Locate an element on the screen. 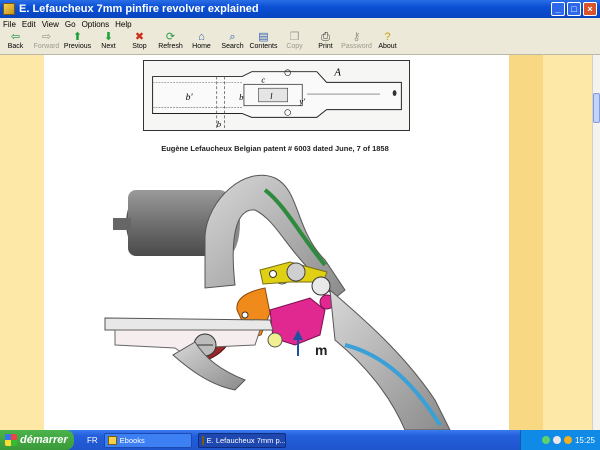 Image resolution: width=600 pixels, height=450 pixels. label-a: A is located at coordinates (337, 73).